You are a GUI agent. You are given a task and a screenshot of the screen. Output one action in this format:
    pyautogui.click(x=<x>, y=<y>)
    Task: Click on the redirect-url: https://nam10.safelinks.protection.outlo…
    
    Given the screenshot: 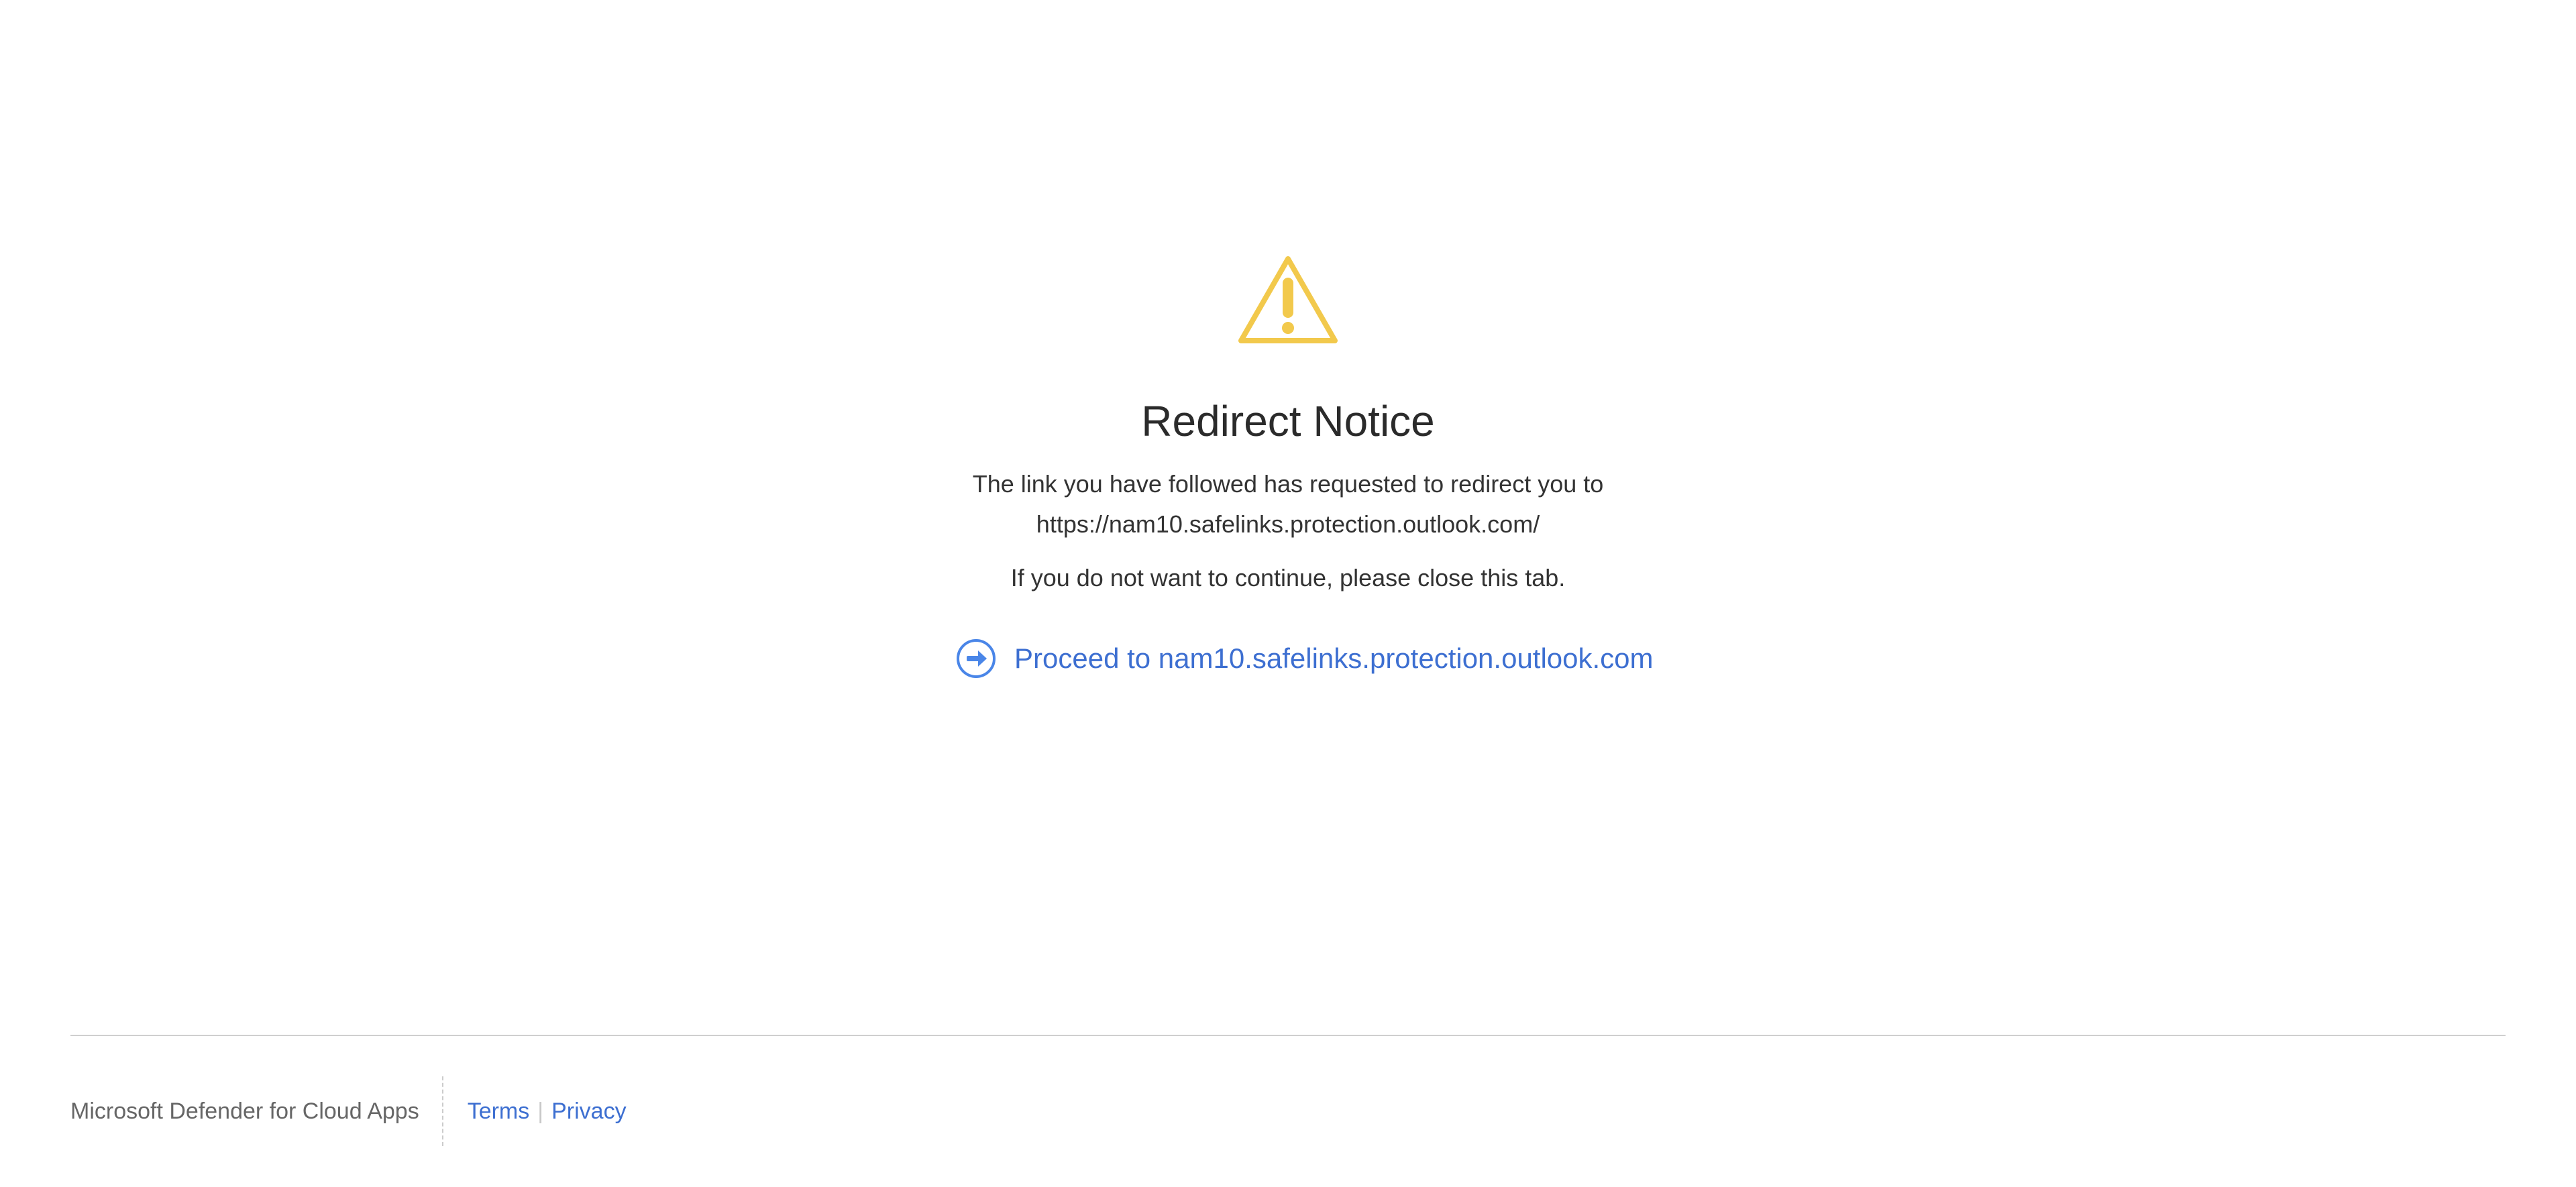 What is the action you would take?
    pyautogui.click(x=1288, y=524)
    